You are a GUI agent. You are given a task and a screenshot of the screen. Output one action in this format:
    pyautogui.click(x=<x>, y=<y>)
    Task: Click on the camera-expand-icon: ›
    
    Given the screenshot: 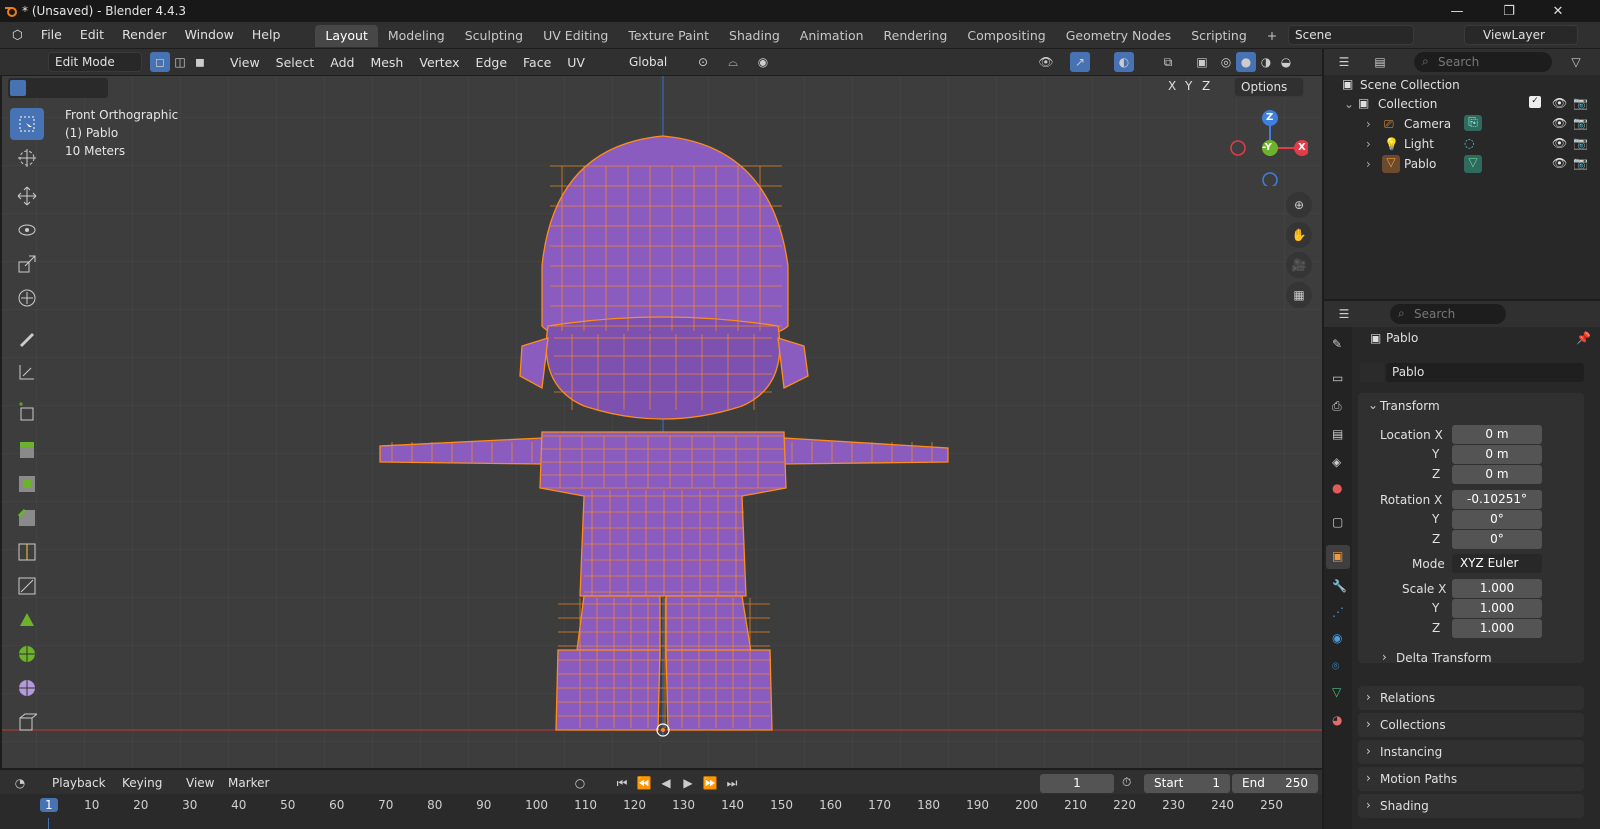 What is the action you would take?
    pyautogui.click(x=1368, y=124)
    